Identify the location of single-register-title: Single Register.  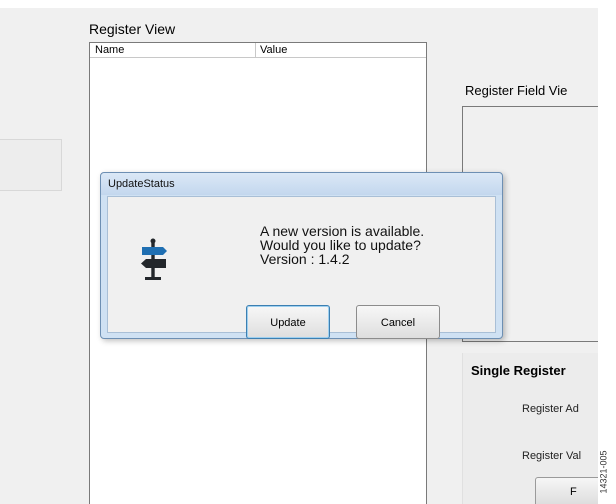
(518, 370).